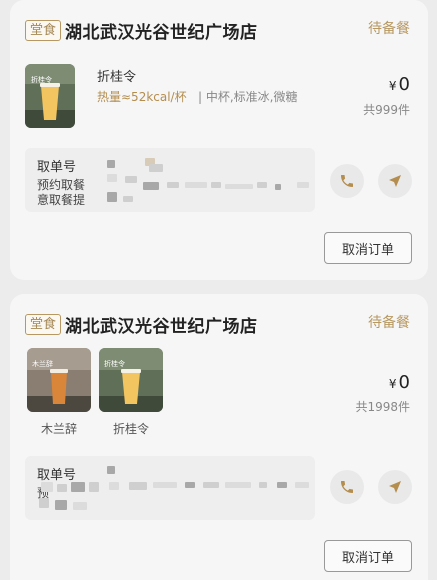 Image resolution: width=437 pixels, height=580 pixels. Describe the element at coordinates (251, 97) in the screenshot. I see `options-text: 中杯,标准冰,微糖` at that location.